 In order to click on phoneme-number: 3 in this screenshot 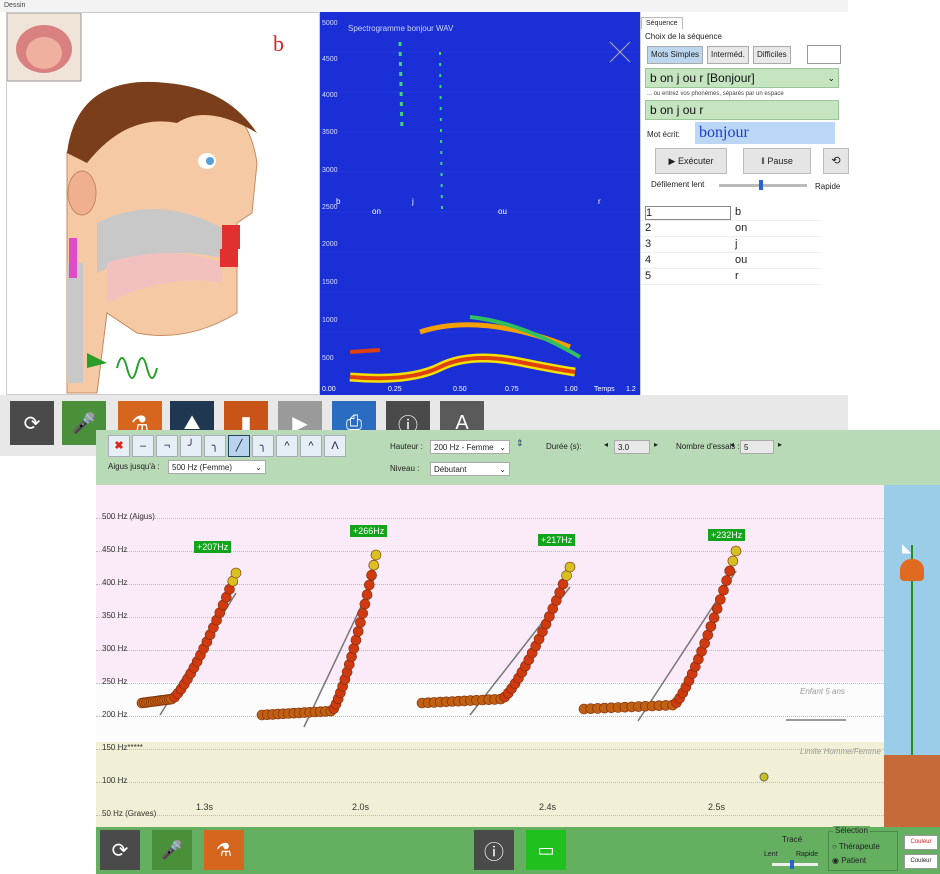, I will do `click(648, 244)`.